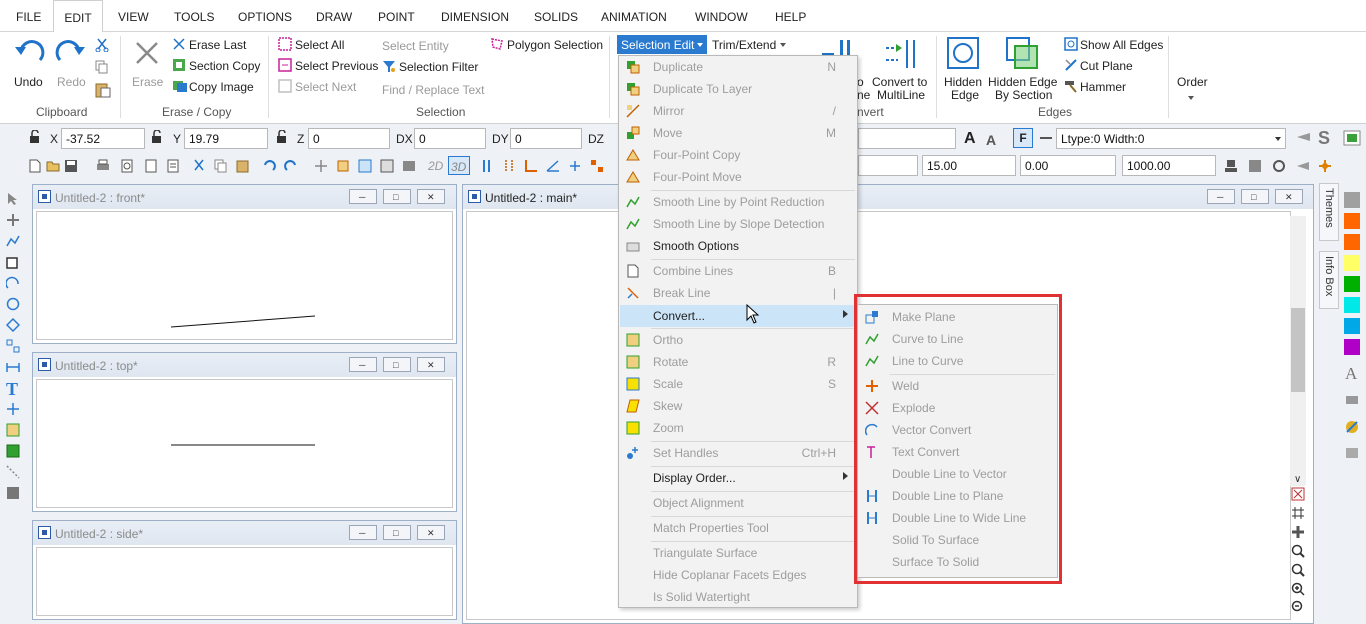  I want to click on menu-item-skew: Skew, so click(738, 406).